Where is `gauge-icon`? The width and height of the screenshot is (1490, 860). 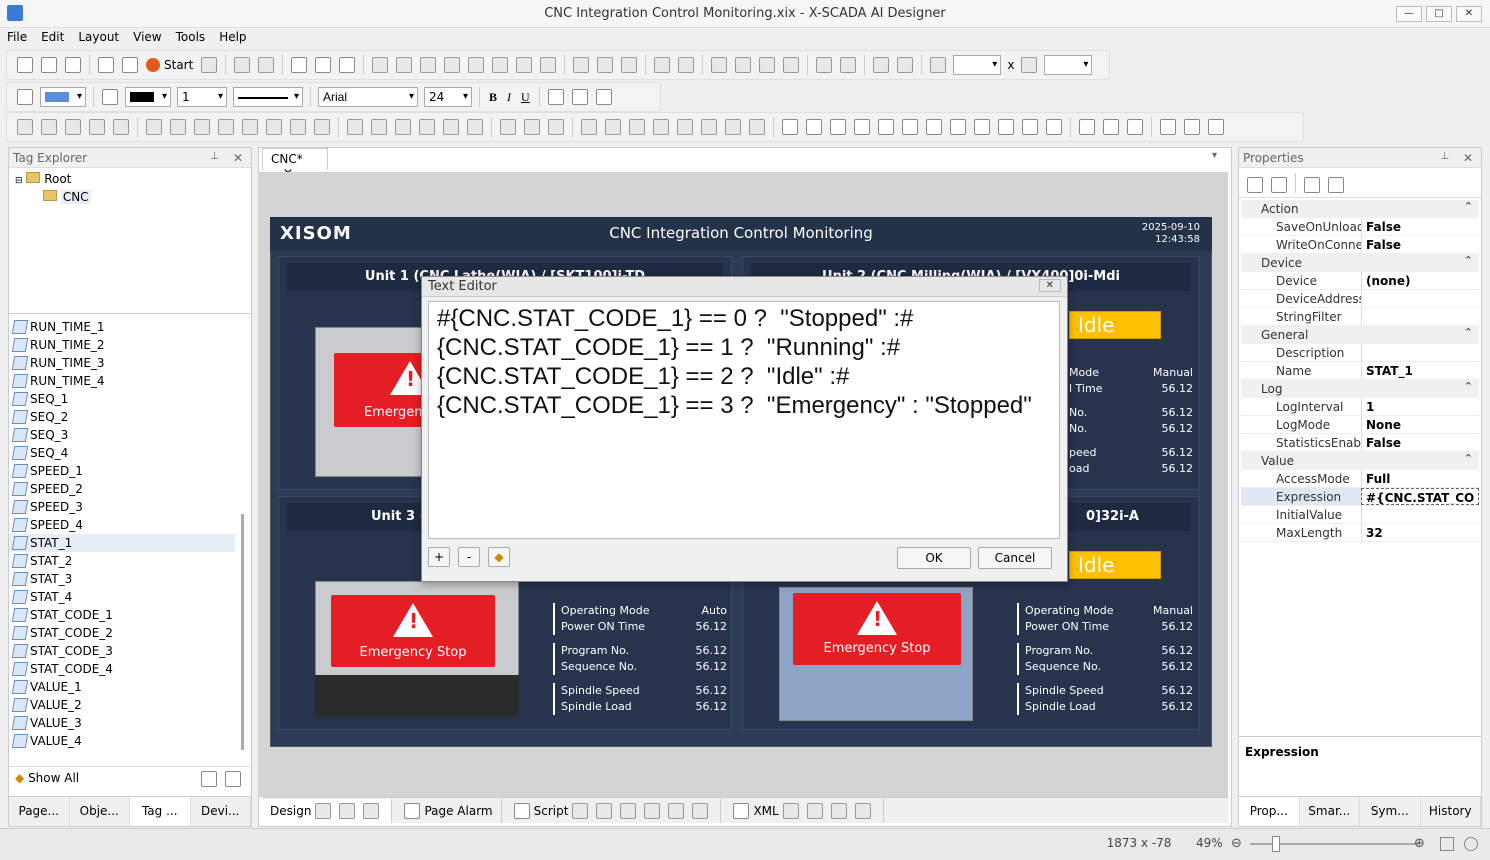 gauge-icon is located at coordinates (661, 127).